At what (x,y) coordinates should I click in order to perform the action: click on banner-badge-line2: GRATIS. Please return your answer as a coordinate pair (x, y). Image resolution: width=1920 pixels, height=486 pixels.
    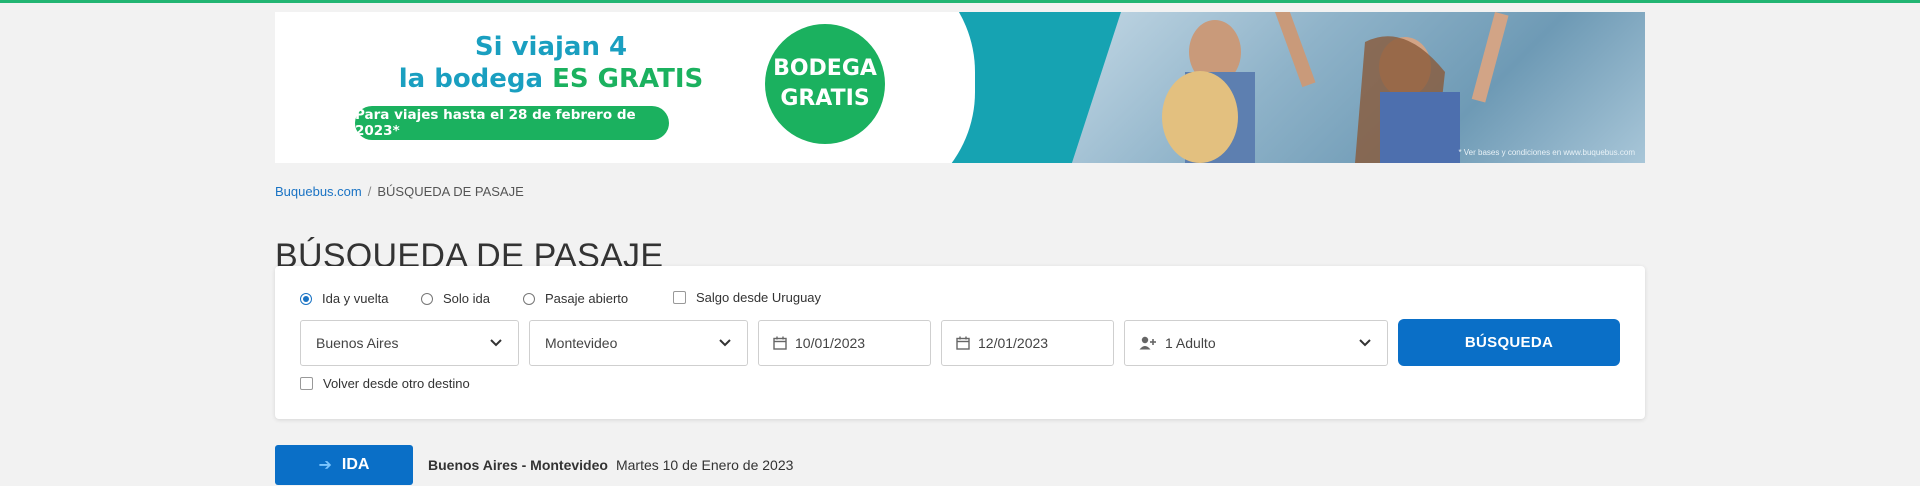
    Looking at the image, I should click on (825, 98).